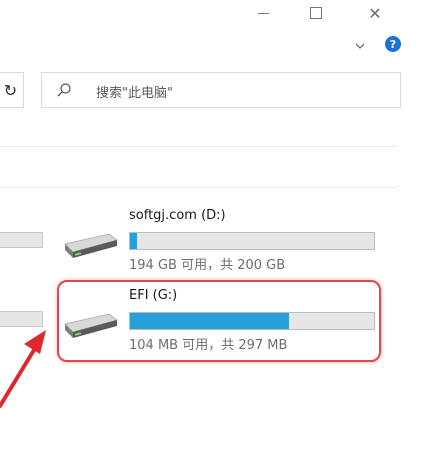 The image size is (421, 450). I want to click on minimize-button, so click(263, 13).